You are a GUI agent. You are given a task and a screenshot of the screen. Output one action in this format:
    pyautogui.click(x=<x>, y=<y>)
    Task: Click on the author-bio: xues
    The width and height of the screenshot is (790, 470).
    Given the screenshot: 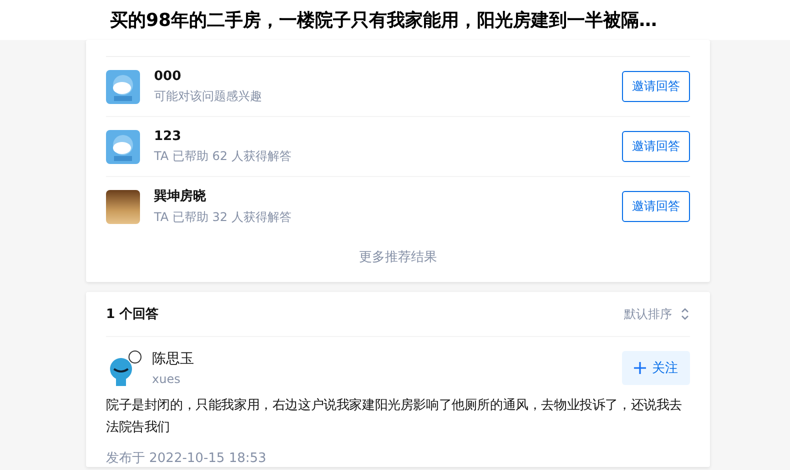 What is the action you would take?
    pyautogui.click(x=166, y=379)
    